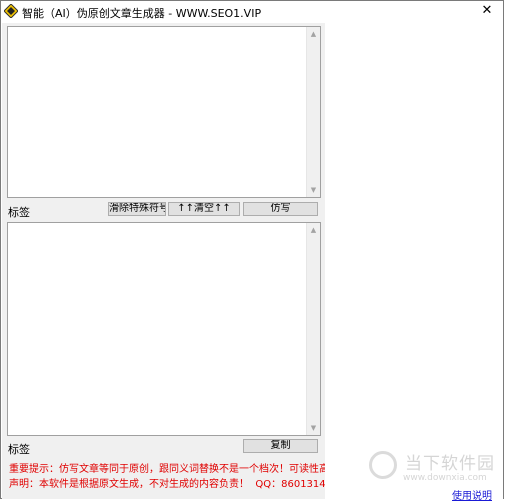 The width and height of the screenshot is (505, 502). What do you see at coordinates (313, 112) in the screenshot?
I see `source-scrollbar: ▲ ▼` at bounding box center [313, 112].